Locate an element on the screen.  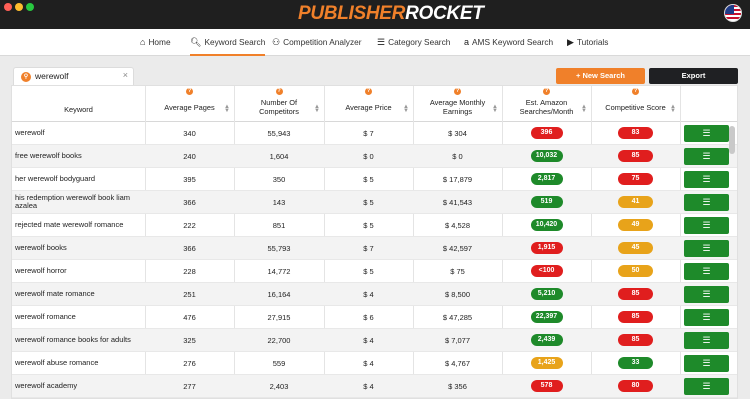
cell-monthly-earnings: $ 47,285 is located at coordinates (457, 317).